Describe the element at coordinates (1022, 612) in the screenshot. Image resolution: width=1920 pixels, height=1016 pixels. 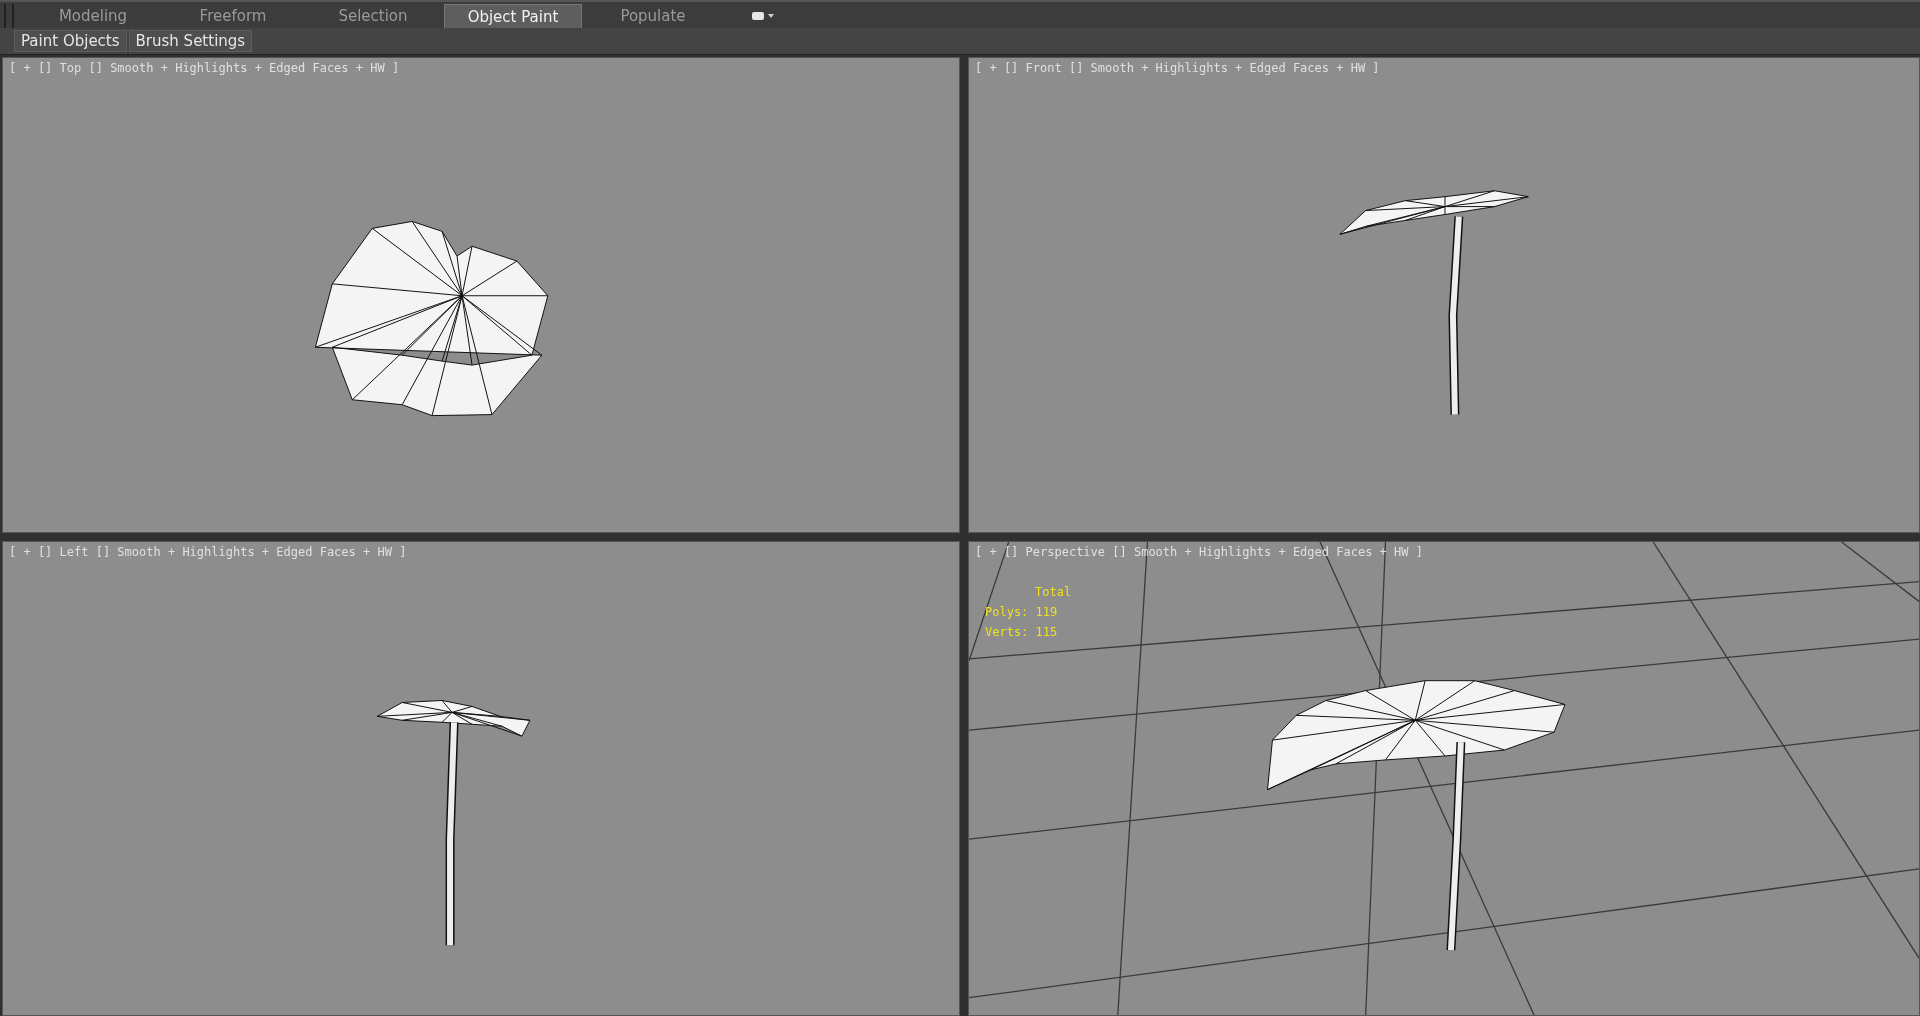
I see `stats-line: Polys: 119` at that location.